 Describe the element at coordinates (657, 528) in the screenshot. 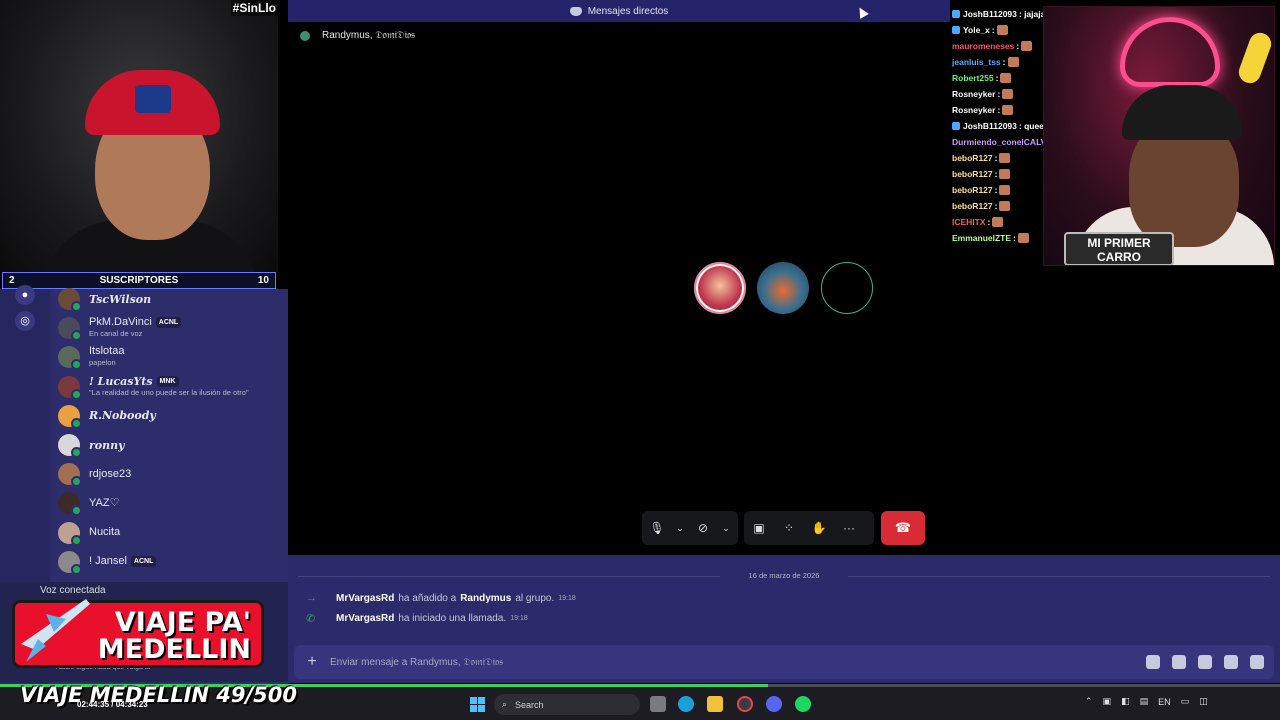

I see `microphone-toggle-button: 🎙` at that location.